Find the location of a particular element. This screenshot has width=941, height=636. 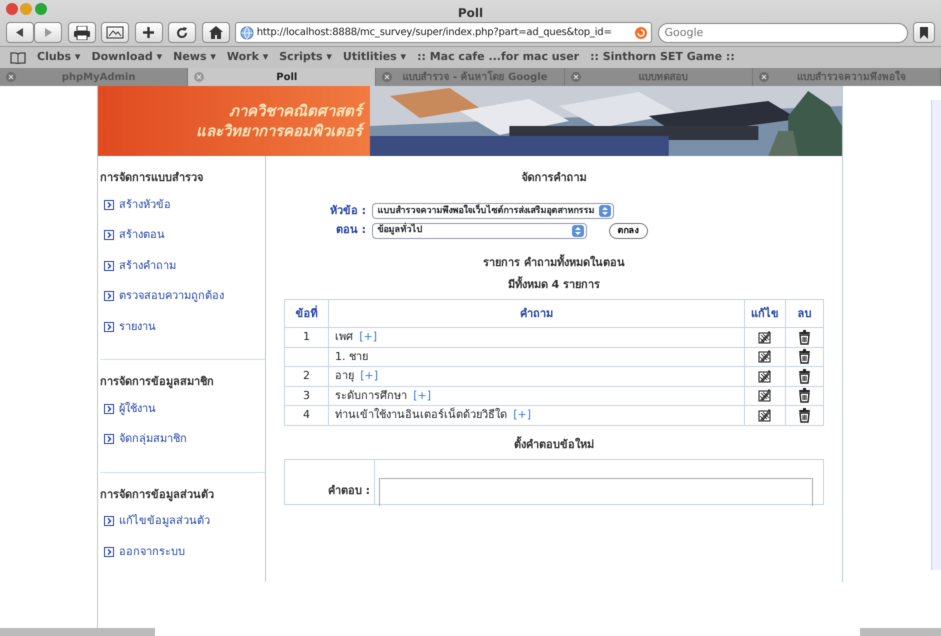

select-field: แบบสำรวจความพึงพอใจเว็บไซต์การส่งเสริมอุตสาหกรรม is located at coordinates (493, 211).